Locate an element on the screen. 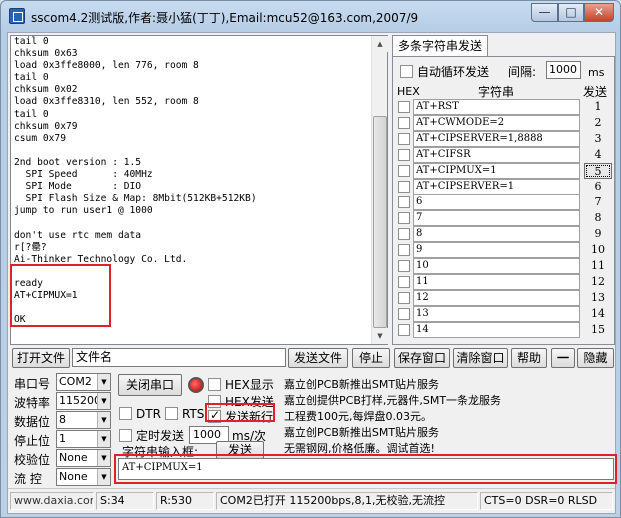  string-row: 9 10 is located at coordinates (504, 250).